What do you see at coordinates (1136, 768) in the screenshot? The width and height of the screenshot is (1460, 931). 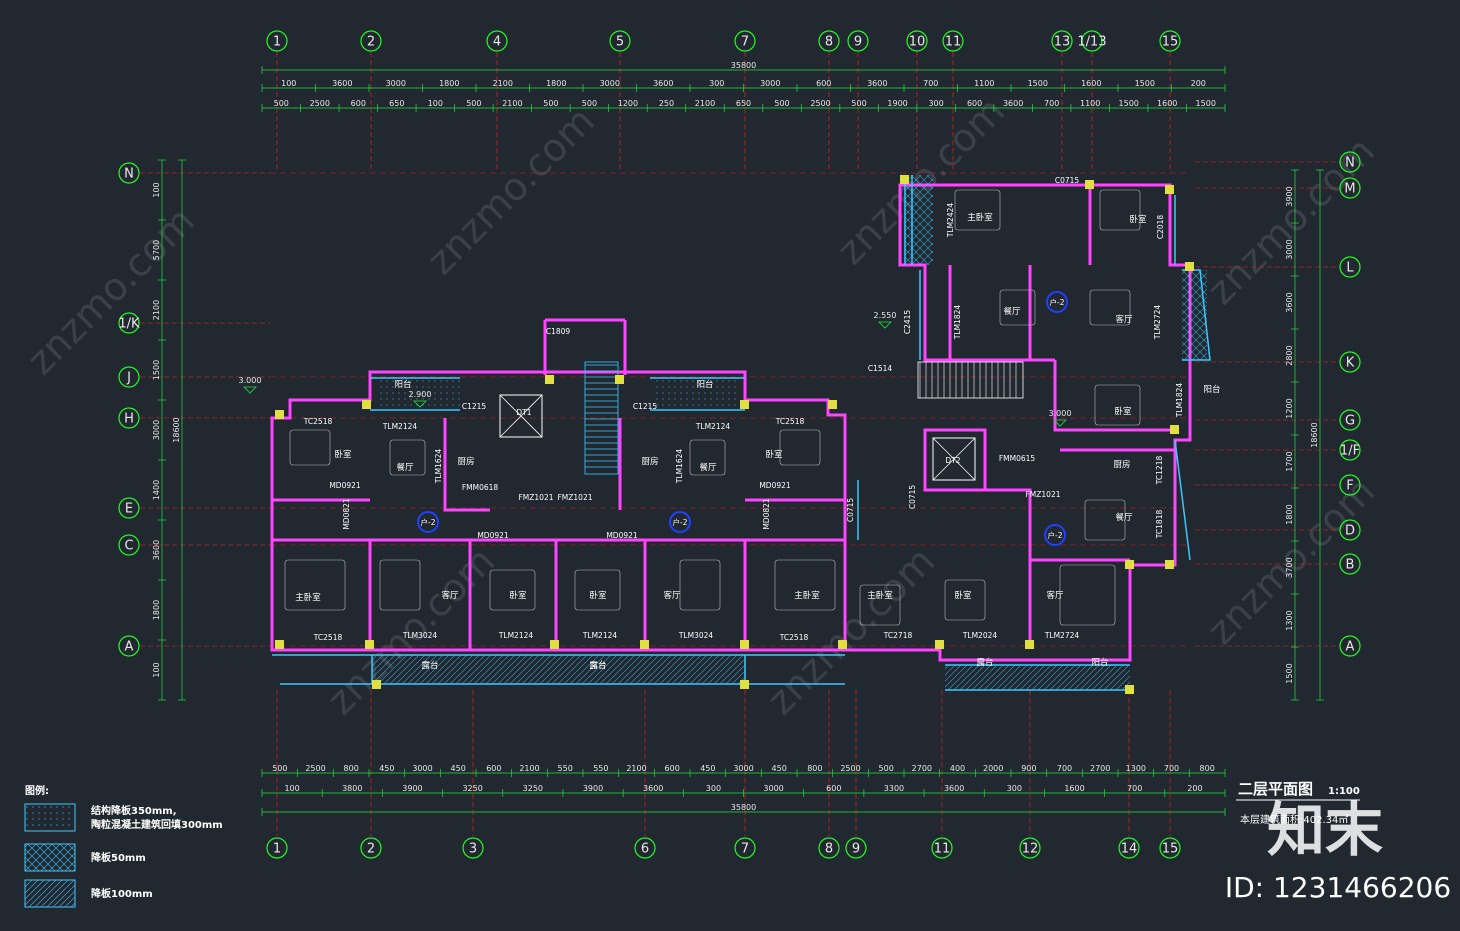 I see `bottom-dim-chain-1-label: 1300` at bounding box center [1136, 768].